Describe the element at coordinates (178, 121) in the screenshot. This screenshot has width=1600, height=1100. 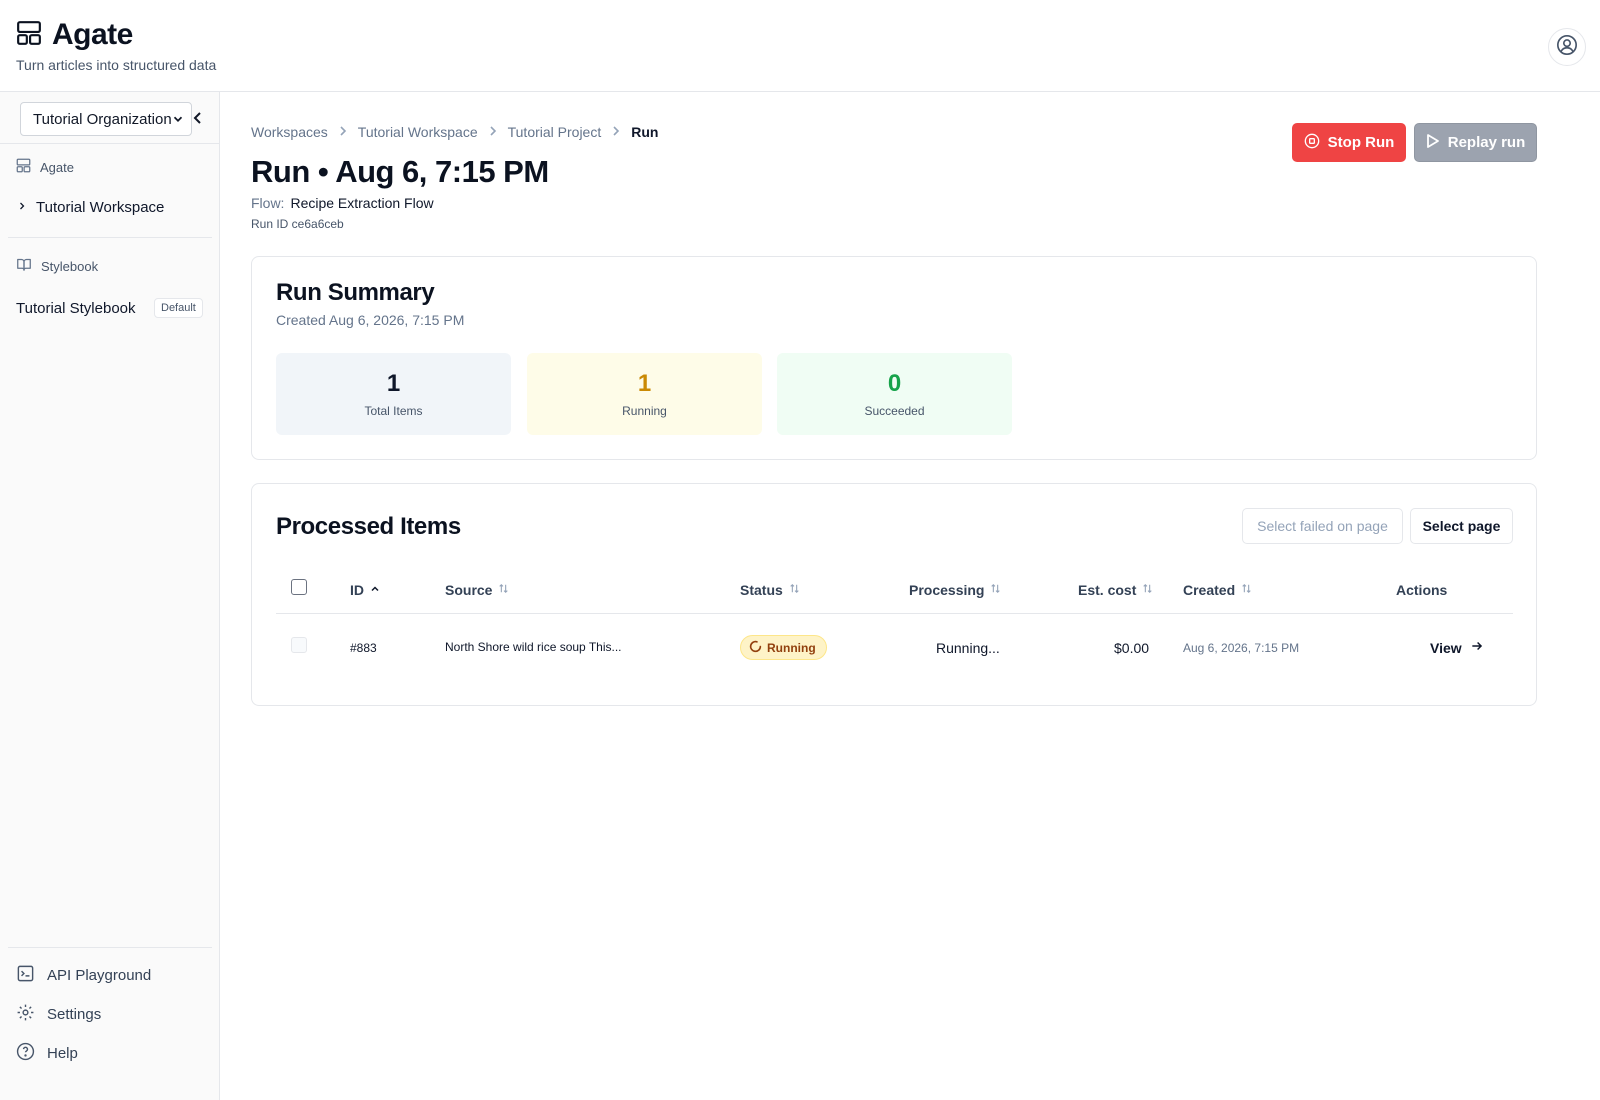
I see `chevron-down-icon` at that location.